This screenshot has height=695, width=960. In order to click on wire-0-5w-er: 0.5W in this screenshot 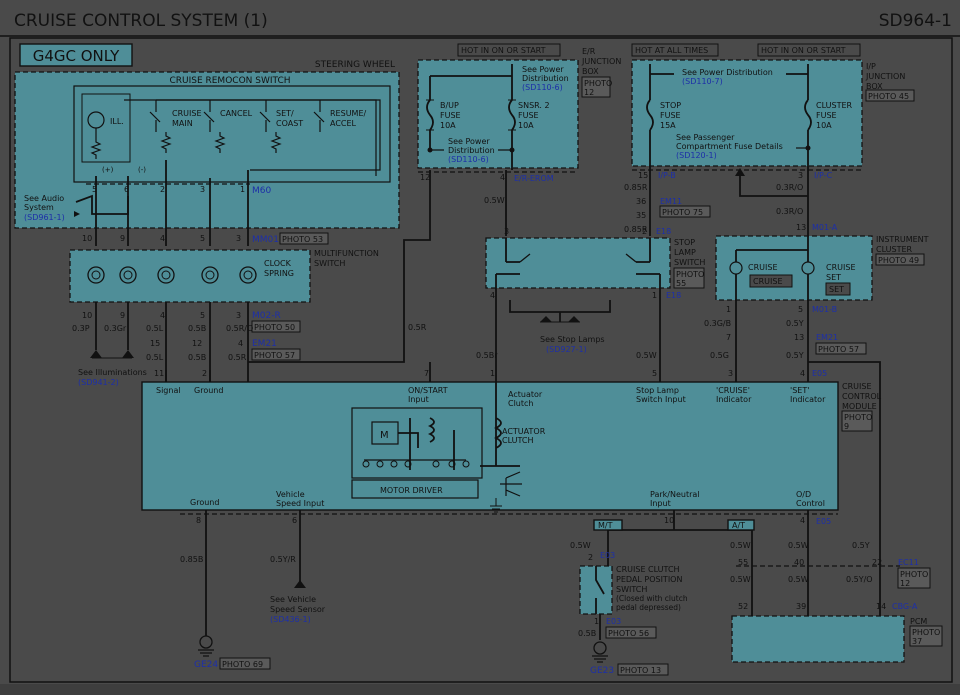, I will do `click(494, 200)`.